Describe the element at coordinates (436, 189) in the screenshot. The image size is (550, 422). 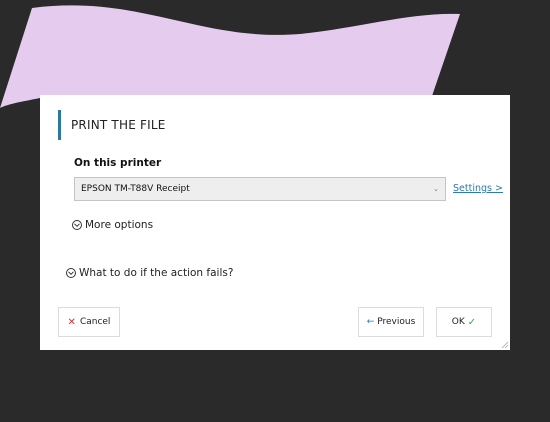
I see `chevron-down-icon: ⌄` at that location.